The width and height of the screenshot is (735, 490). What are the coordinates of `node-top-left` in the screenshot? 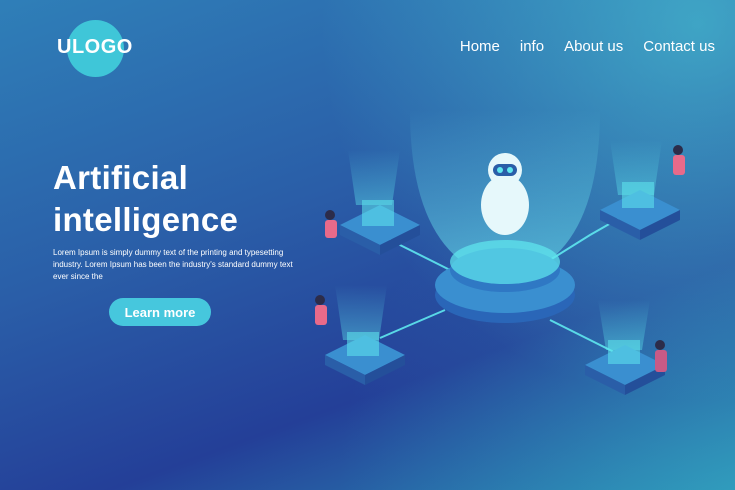 It's located at (380, 202).